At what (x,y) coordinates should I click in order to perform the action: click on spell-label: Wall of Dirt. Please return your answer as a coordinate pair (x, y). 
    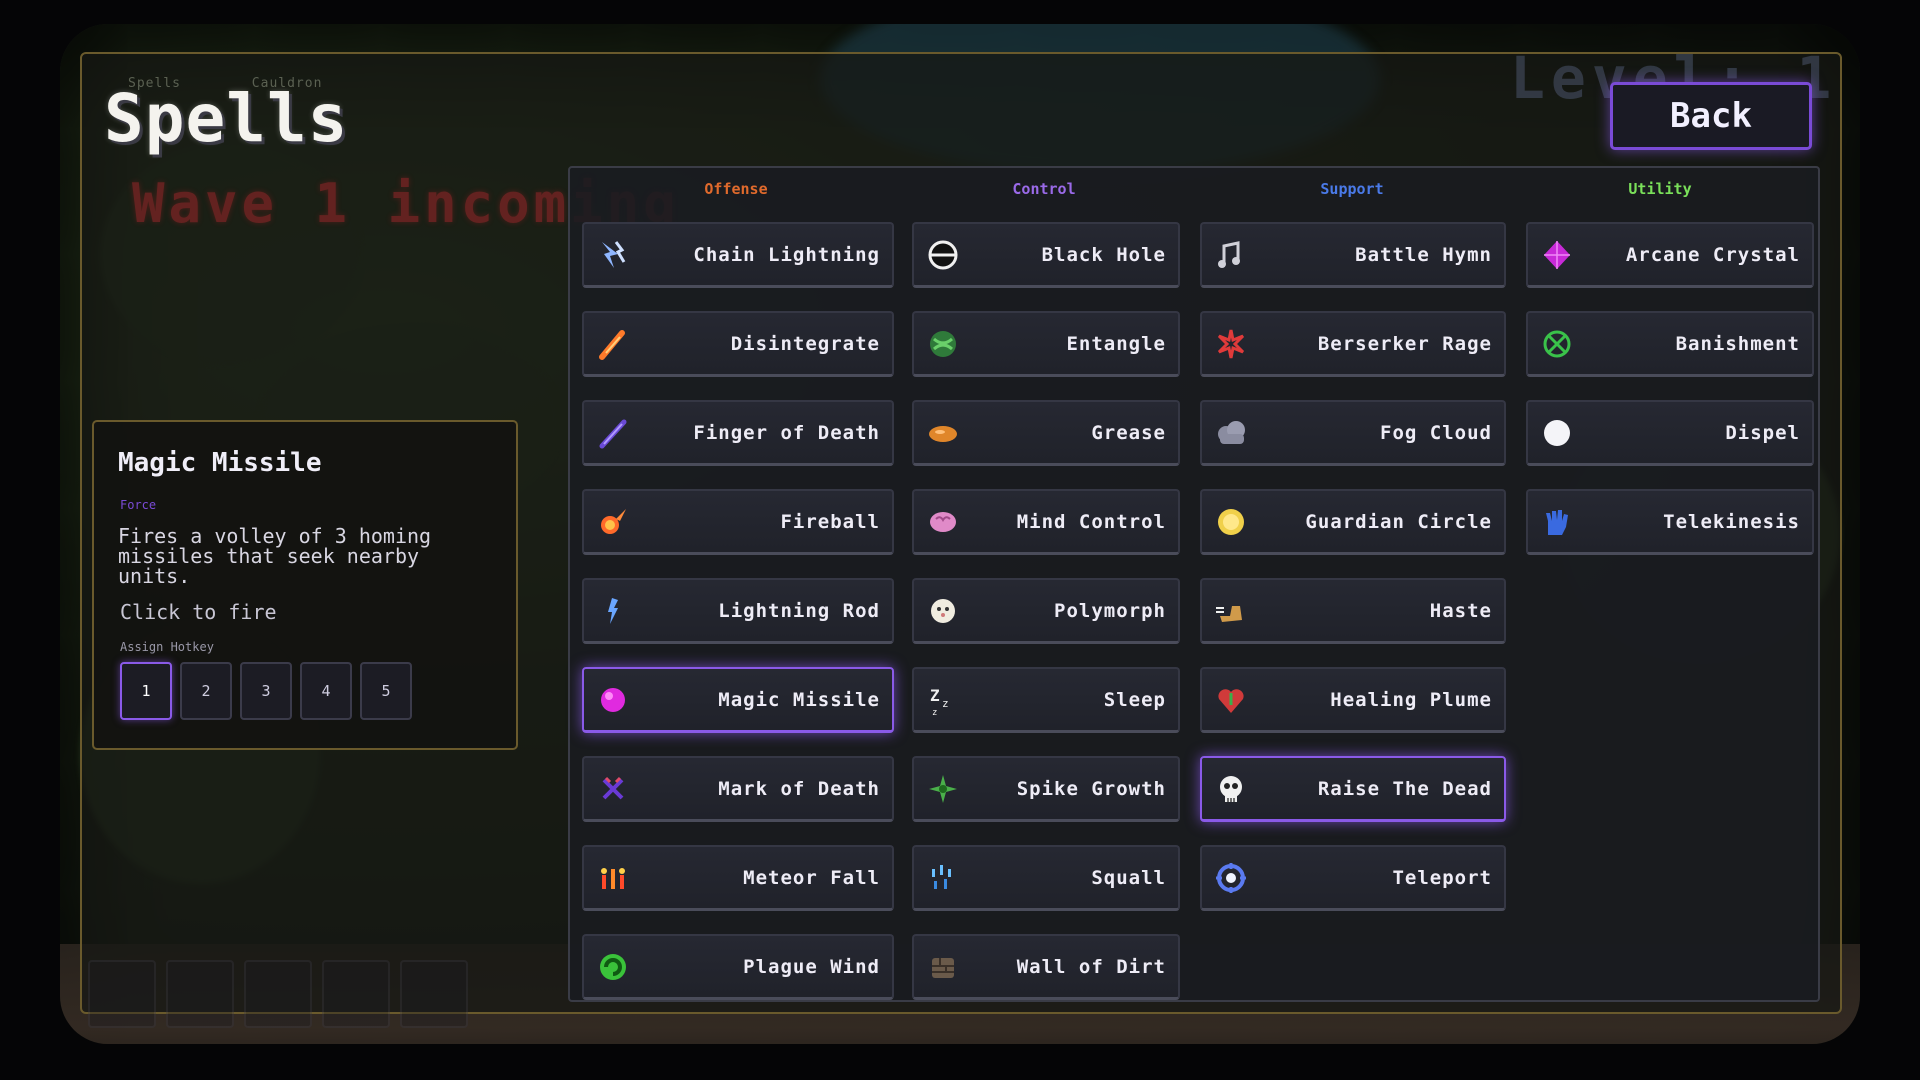
    Looking at the image, I should click on (1091, 966).